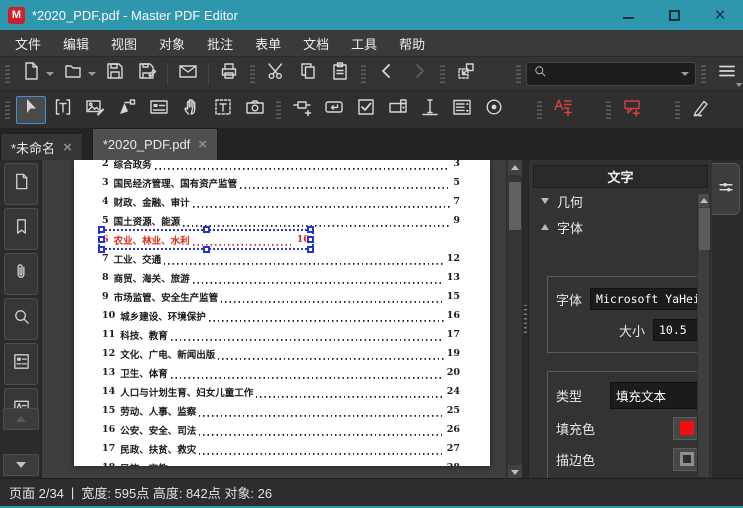 This screenshot has height=508, width=743. Describe the element at coordinates (720, 15) in the screenshot. I see `close-button: ×` at that location.